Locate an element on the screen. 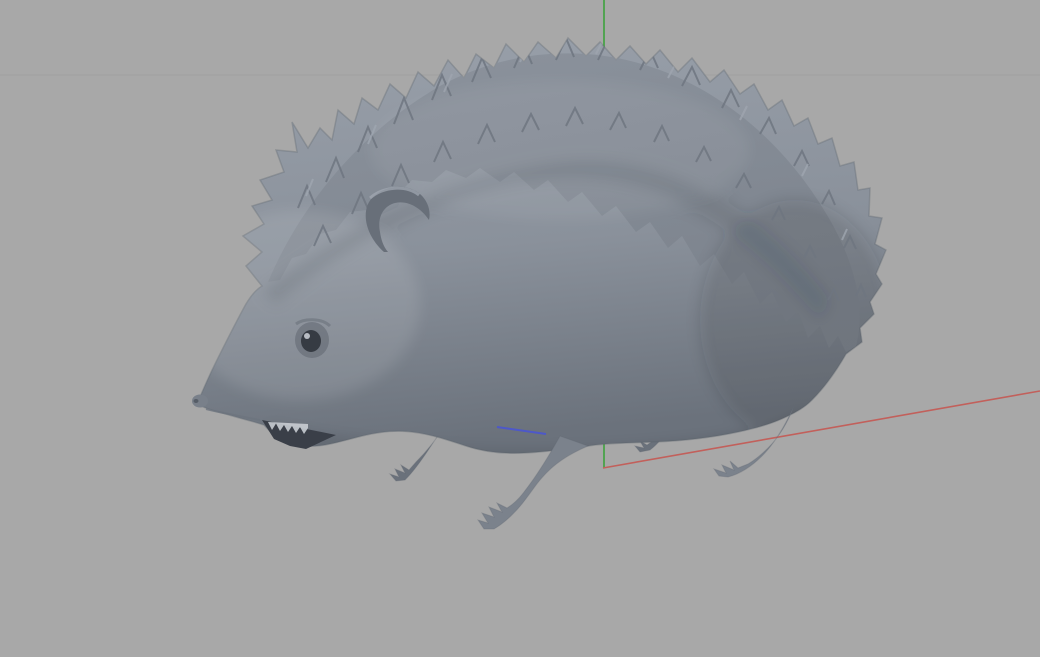  eye-highlight is located at coordinates (307, 336).